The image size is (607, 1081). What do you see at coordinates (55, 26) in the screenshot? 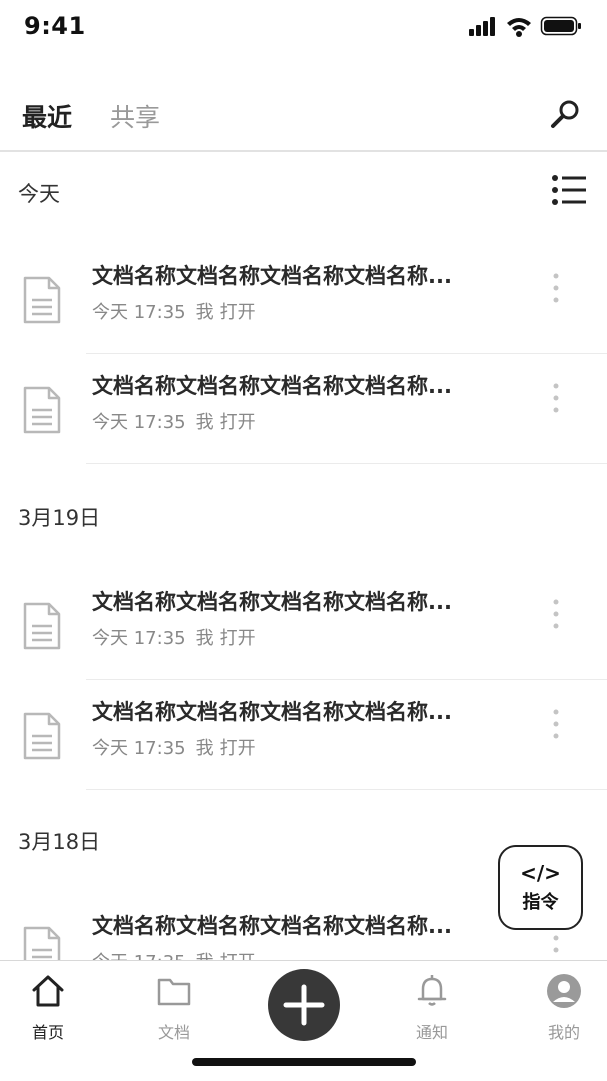
I see `status-time: 9:41` at bounding box center [55, 26].